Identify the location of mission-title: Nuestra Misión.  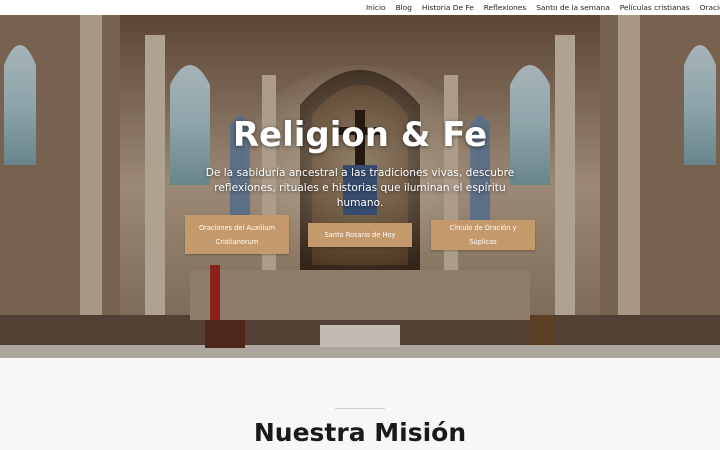
(360, 432).